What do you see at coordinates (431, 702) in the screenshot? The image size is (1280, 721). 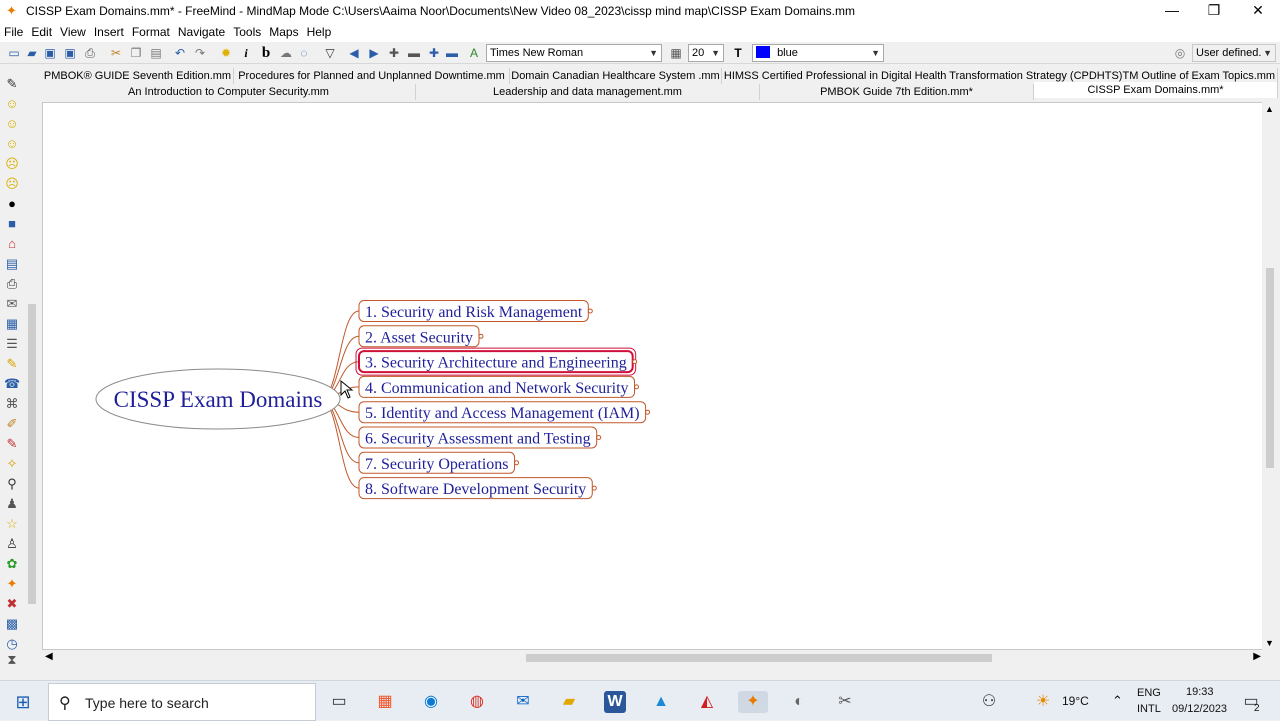 I see `edge-browser-icon: ◉` at bounding box center [431, 702].